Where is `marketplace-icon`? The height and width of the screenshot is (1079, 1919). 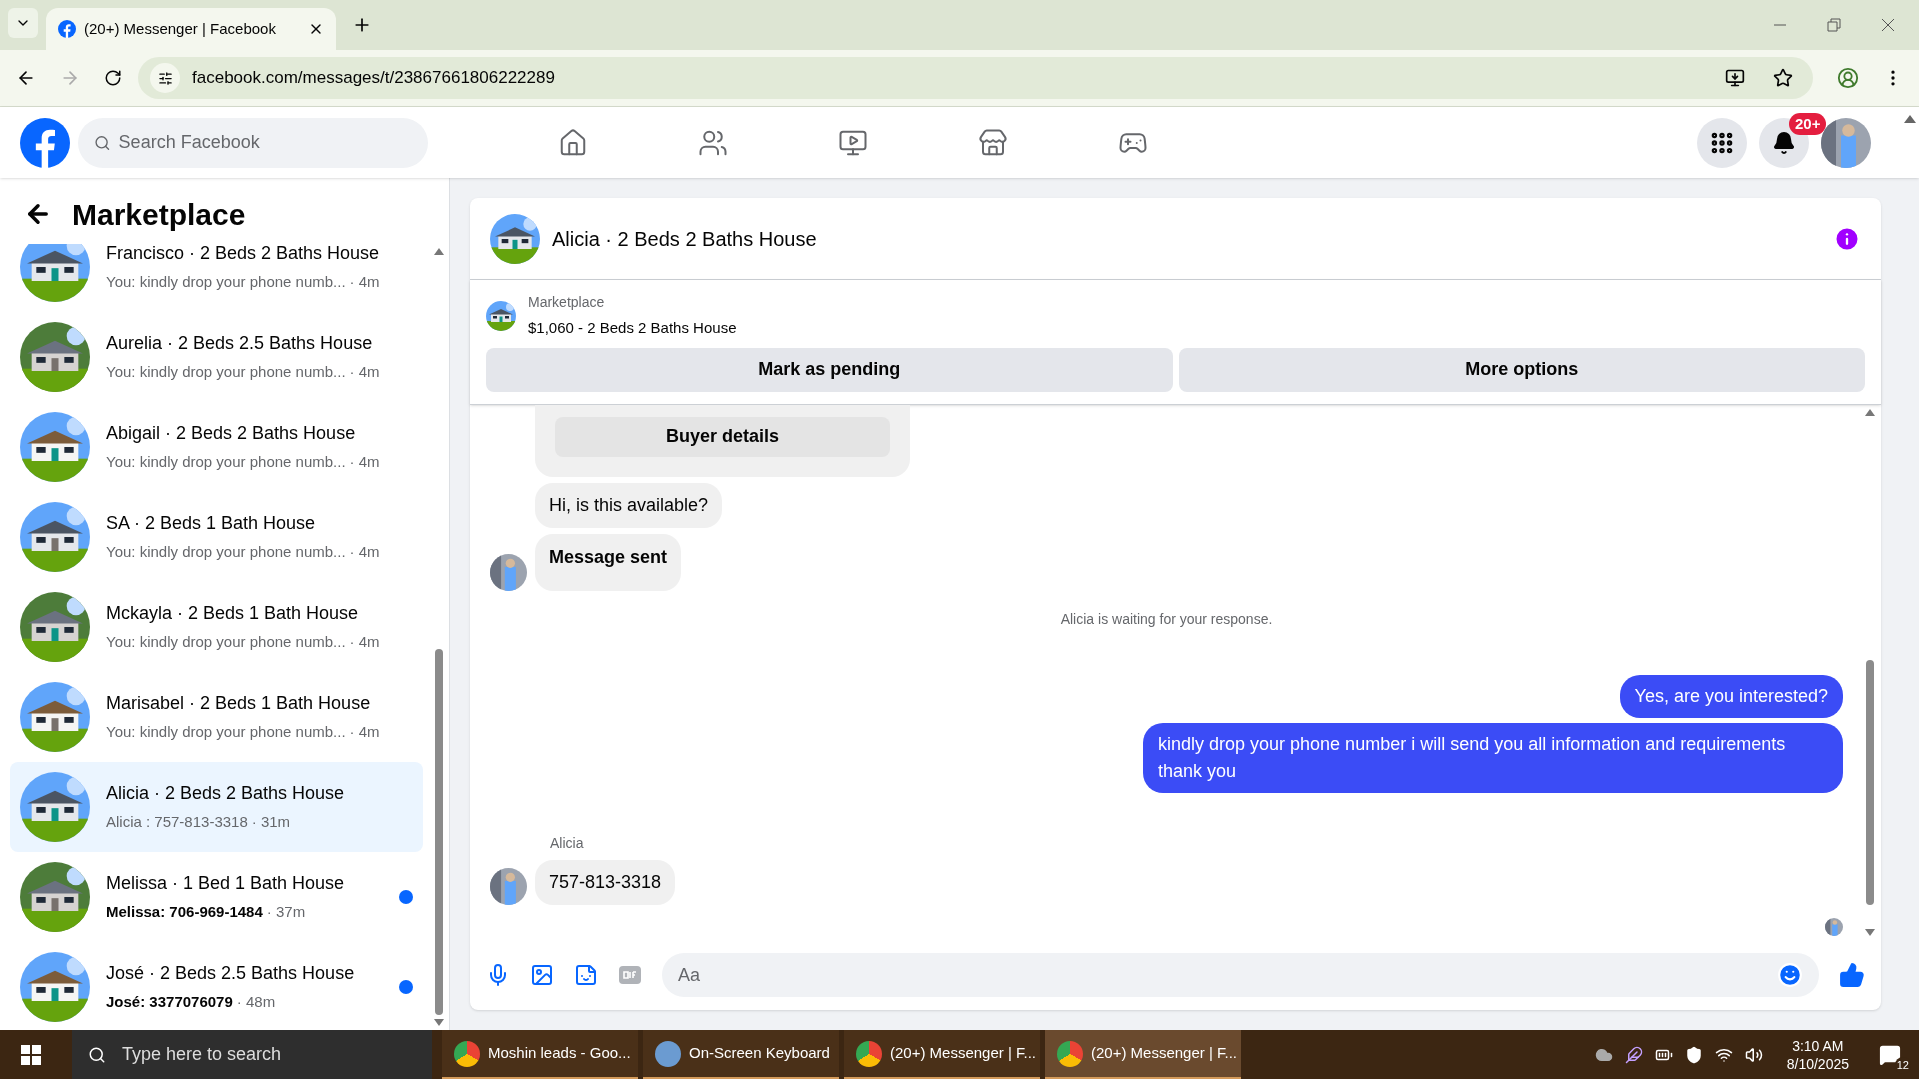
marketplace-icon is located at coordinates (993, 142).